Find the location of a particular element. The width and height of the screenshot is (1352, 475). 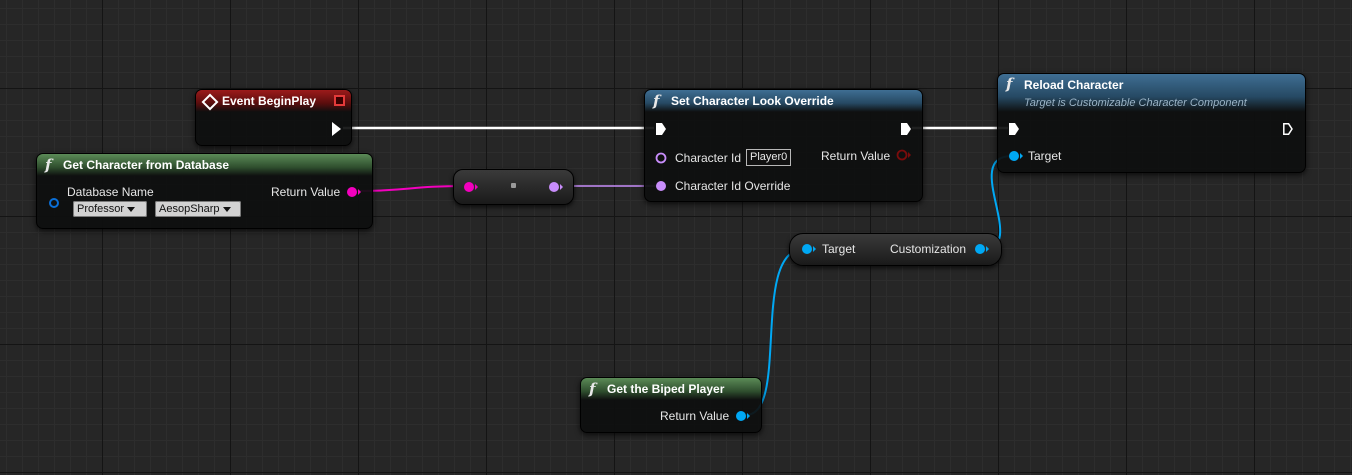

set-character-look-override-title: Set Character Look Override is located at coordinates (752, 101).